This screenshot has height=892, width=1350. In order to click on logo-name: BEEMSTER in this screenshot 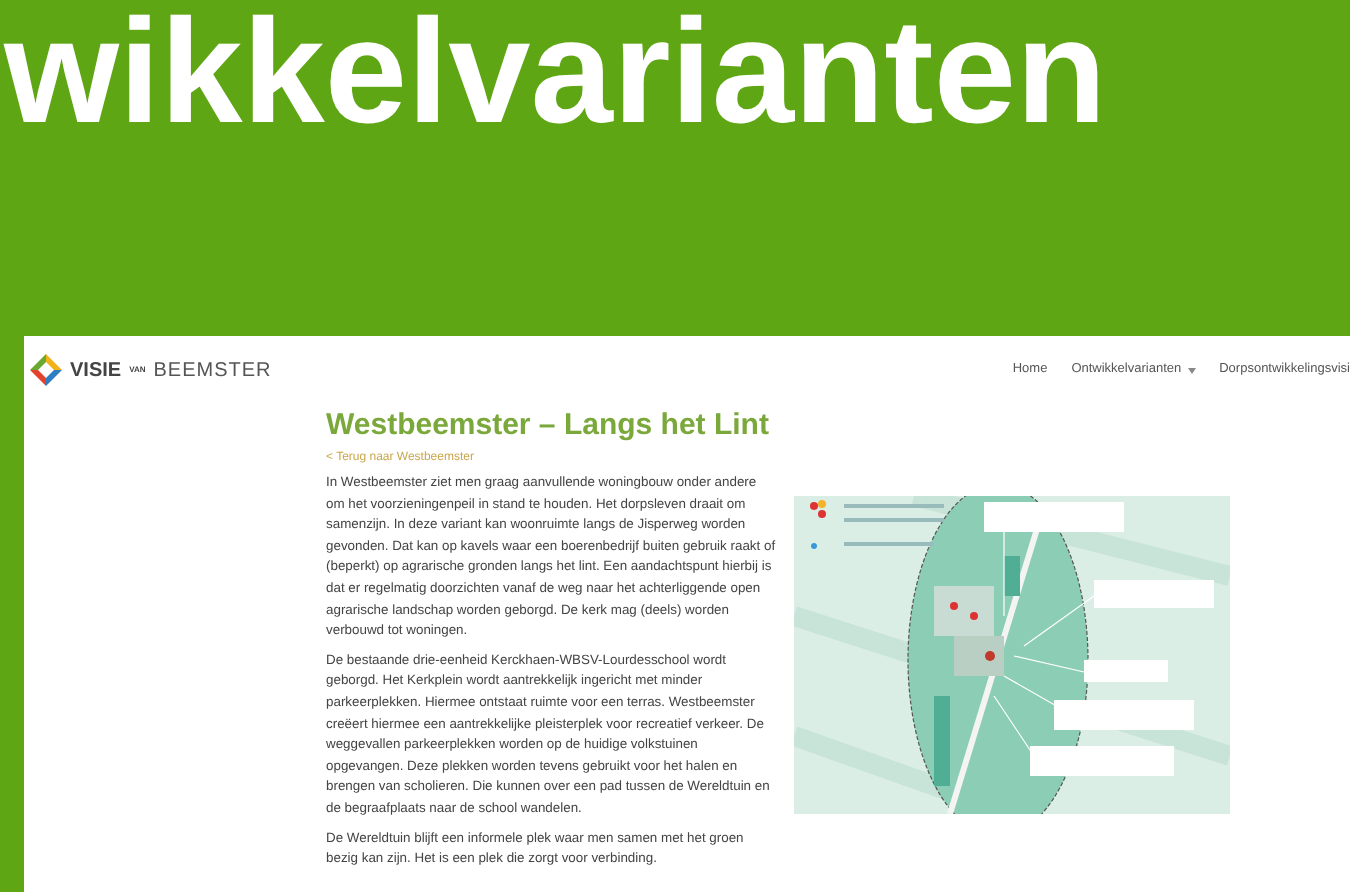, I will do `click(212, 371)`.